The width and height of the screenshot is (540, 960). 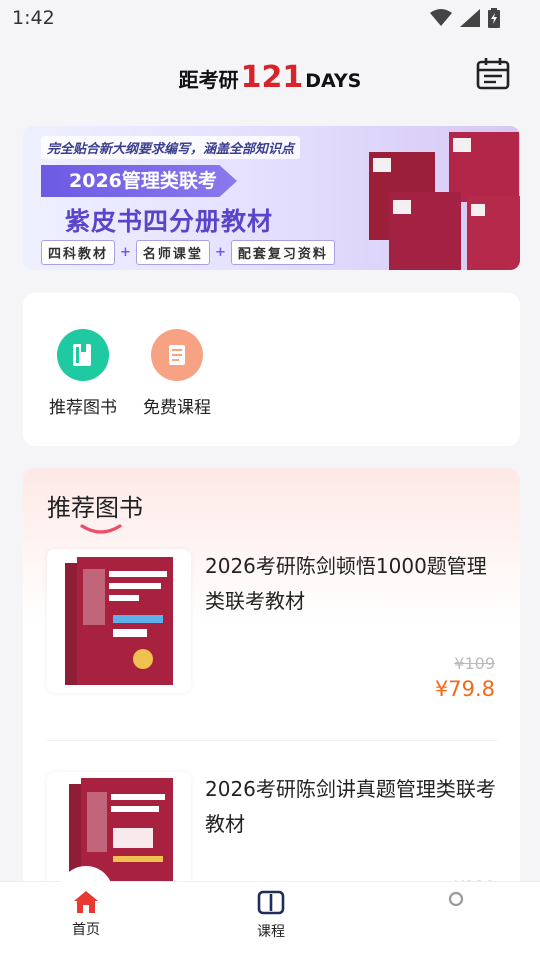 I want to click on status-icons, so click(x=465, y=18).